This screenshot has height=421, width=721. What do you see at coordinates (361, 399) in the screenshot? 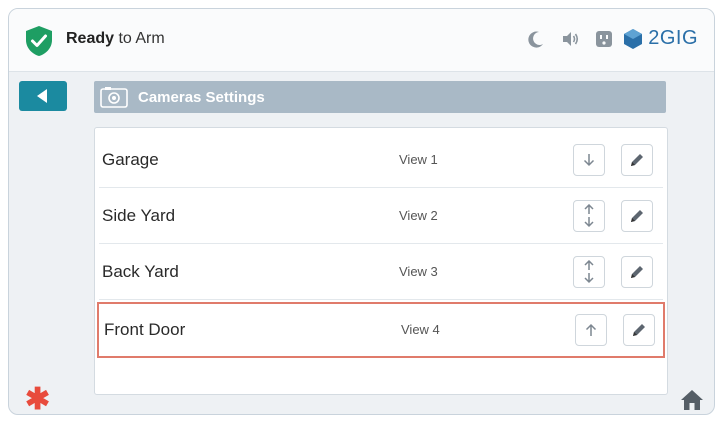
I see `footer-bar: ✱` at bounding box center [361, 399].